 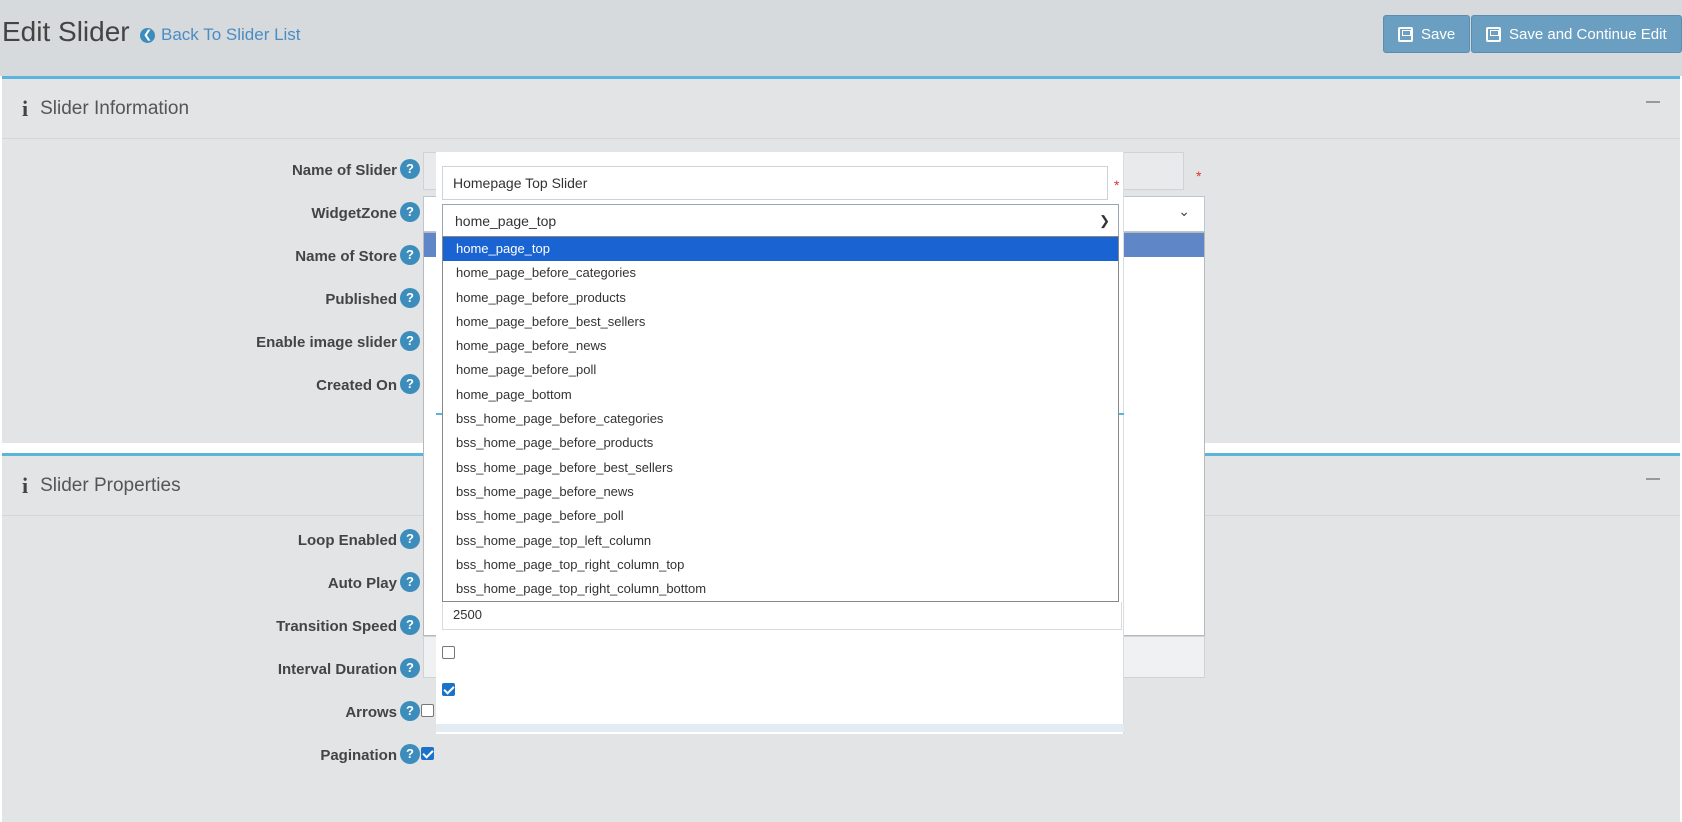 I want to click on dropdown-option: home_page_bottom, so click(x=780, y=395).